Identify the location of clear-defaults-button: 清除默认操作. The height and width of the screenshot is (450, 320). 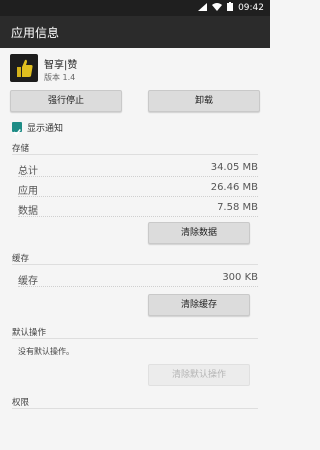
(199, 375).